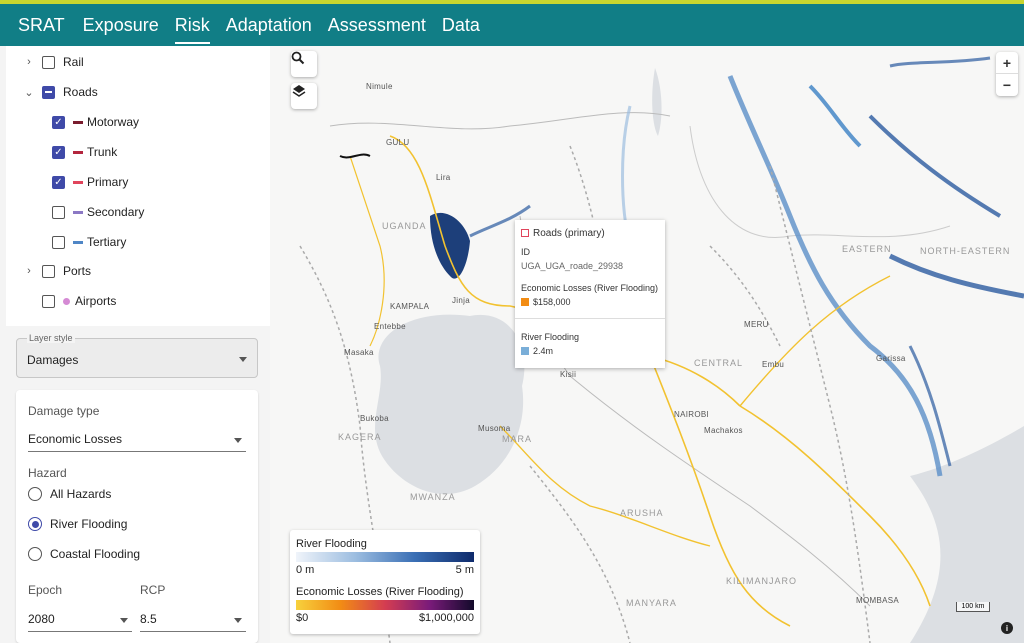 The image size is (1024, 643). What do you see at coordinates (86, 242) in the screenshot?
I see `tree-item-tertiary: Tertiary` at bounding box center [86, 242].